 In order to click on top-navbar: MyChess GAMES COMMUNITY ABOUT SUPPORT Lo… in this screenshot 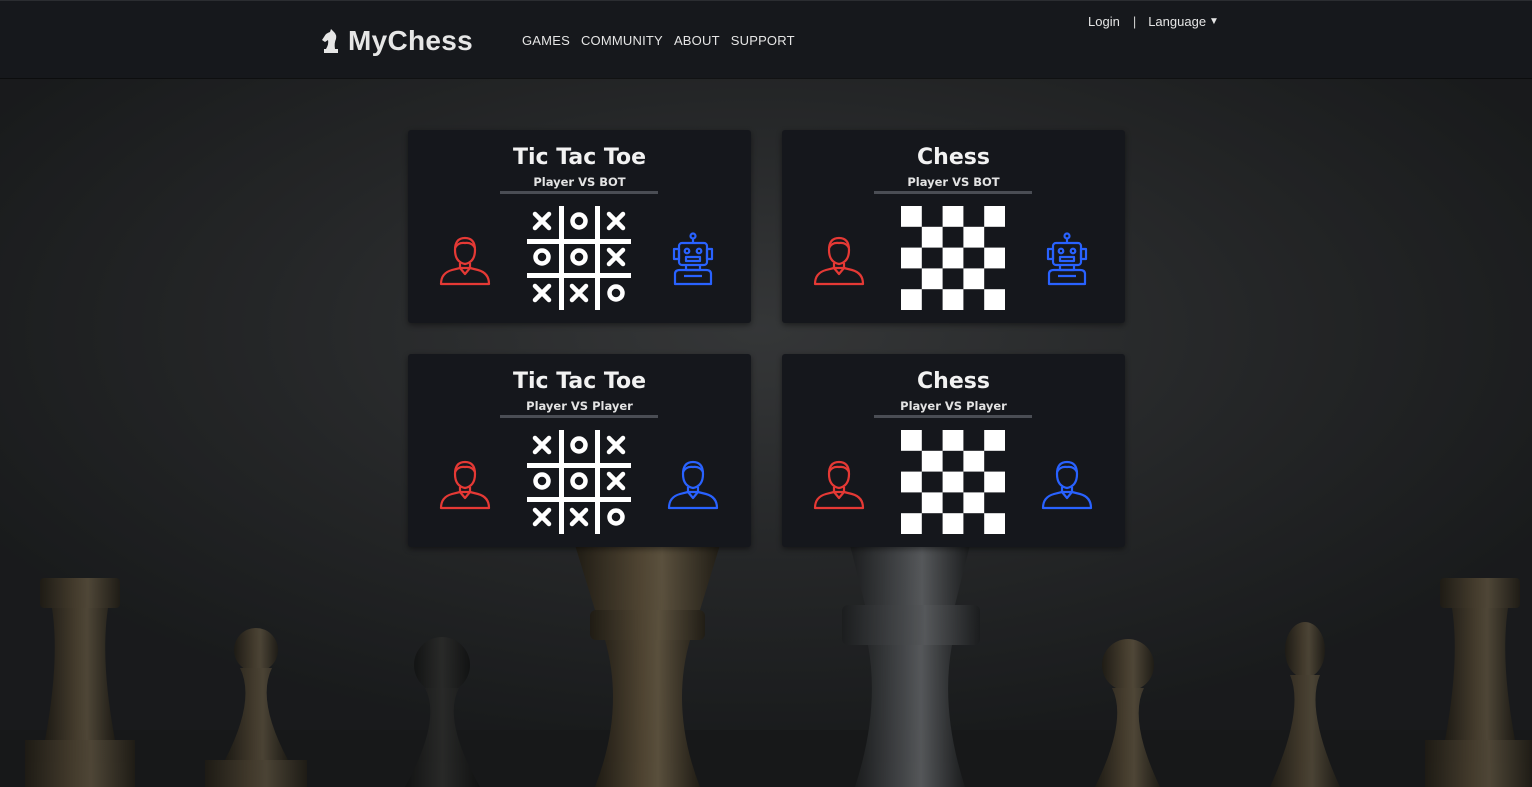, I will do `click(766, 39)`.